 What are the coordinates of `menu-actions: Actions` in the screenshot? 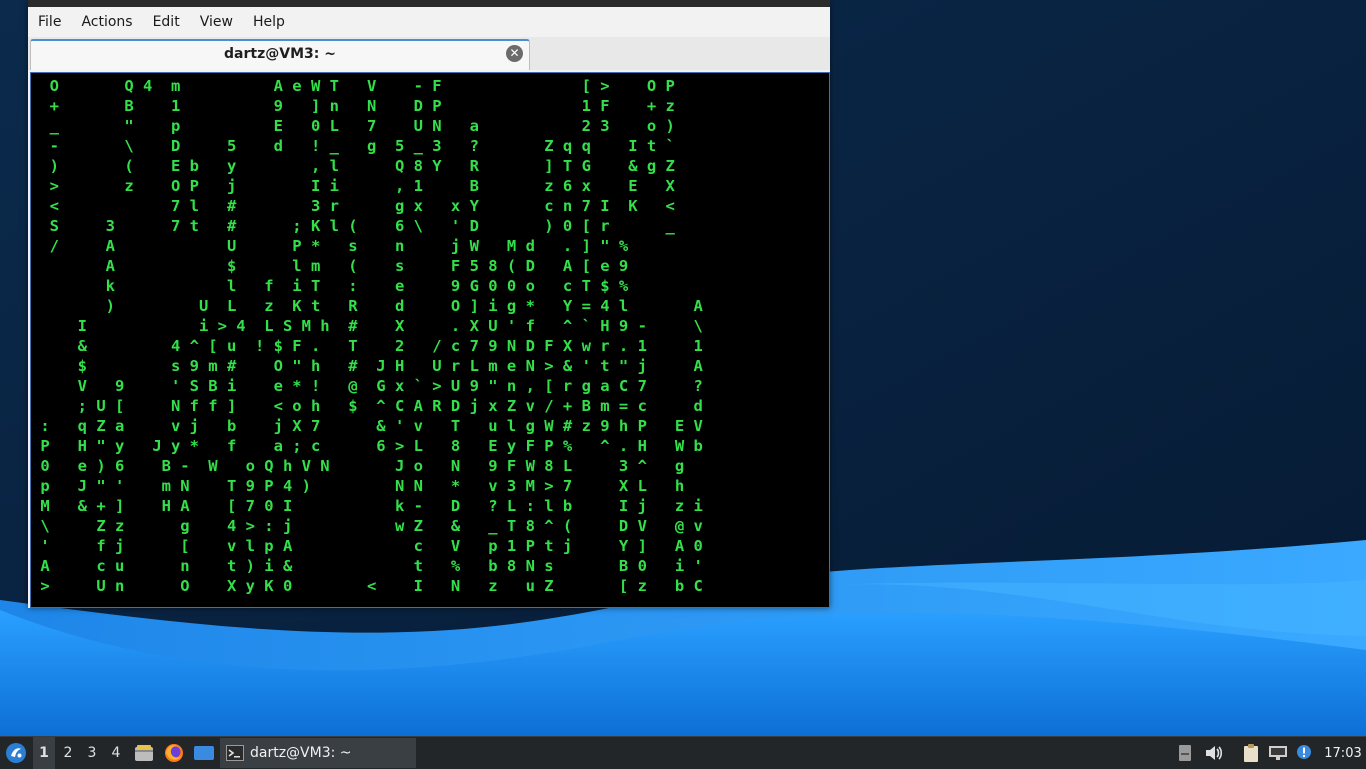 It's located at (106, 22).